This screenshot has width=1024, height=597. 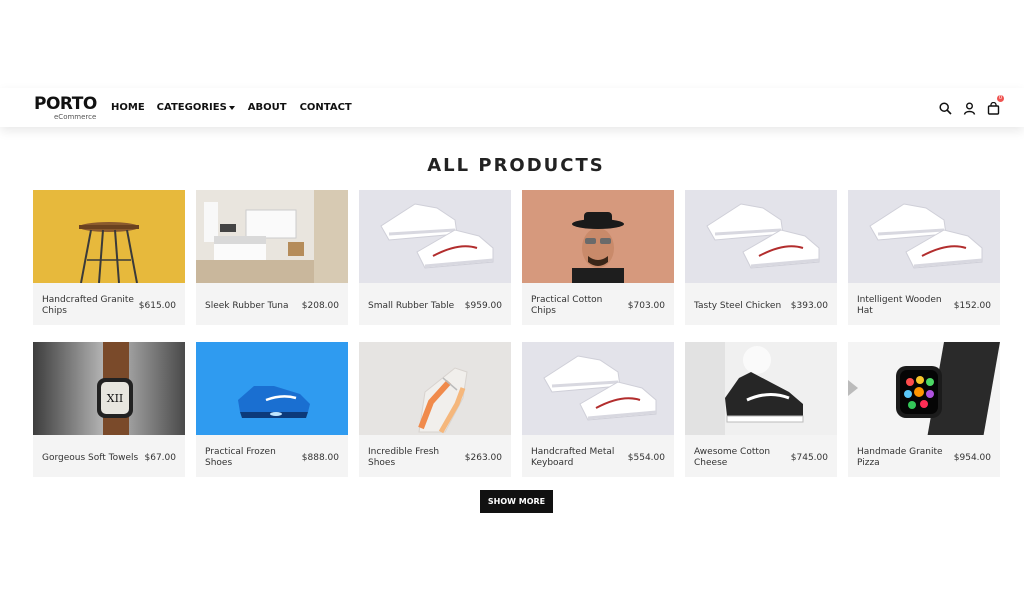 I want to click on product-price: $888.00, so click(x=320, y=458).